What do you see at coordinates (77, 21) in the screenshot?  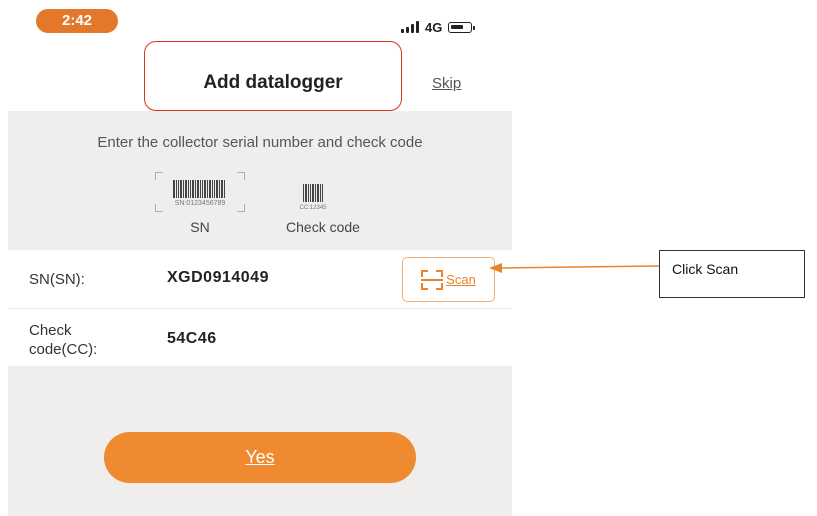 I see `status-time: 2:42` at bounding box center [77, 21].